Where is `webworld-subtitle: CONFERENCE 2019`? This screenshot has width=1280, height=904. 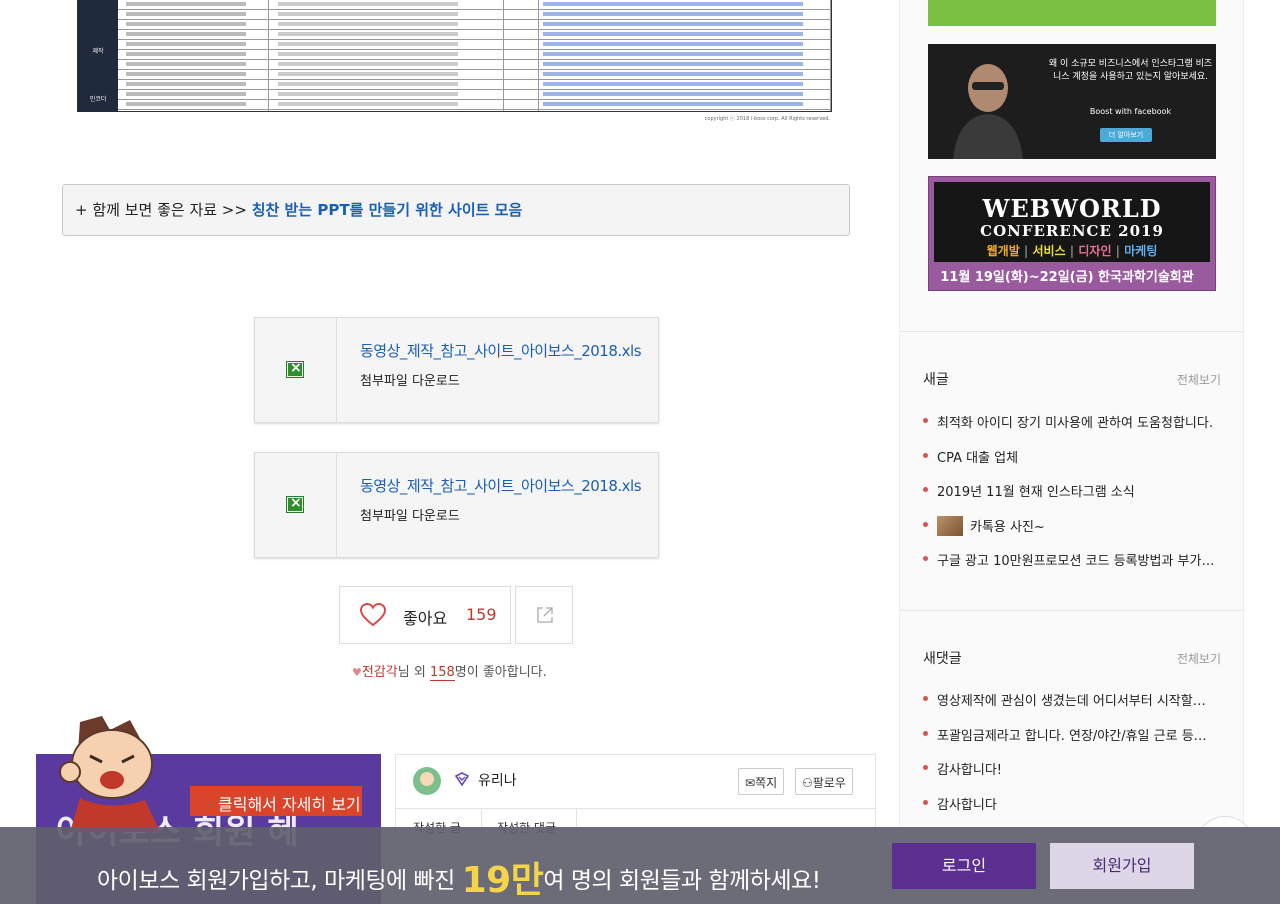
webworld-subtitle: CONFERENCE 2019 is located at coordinates (1072, 231).